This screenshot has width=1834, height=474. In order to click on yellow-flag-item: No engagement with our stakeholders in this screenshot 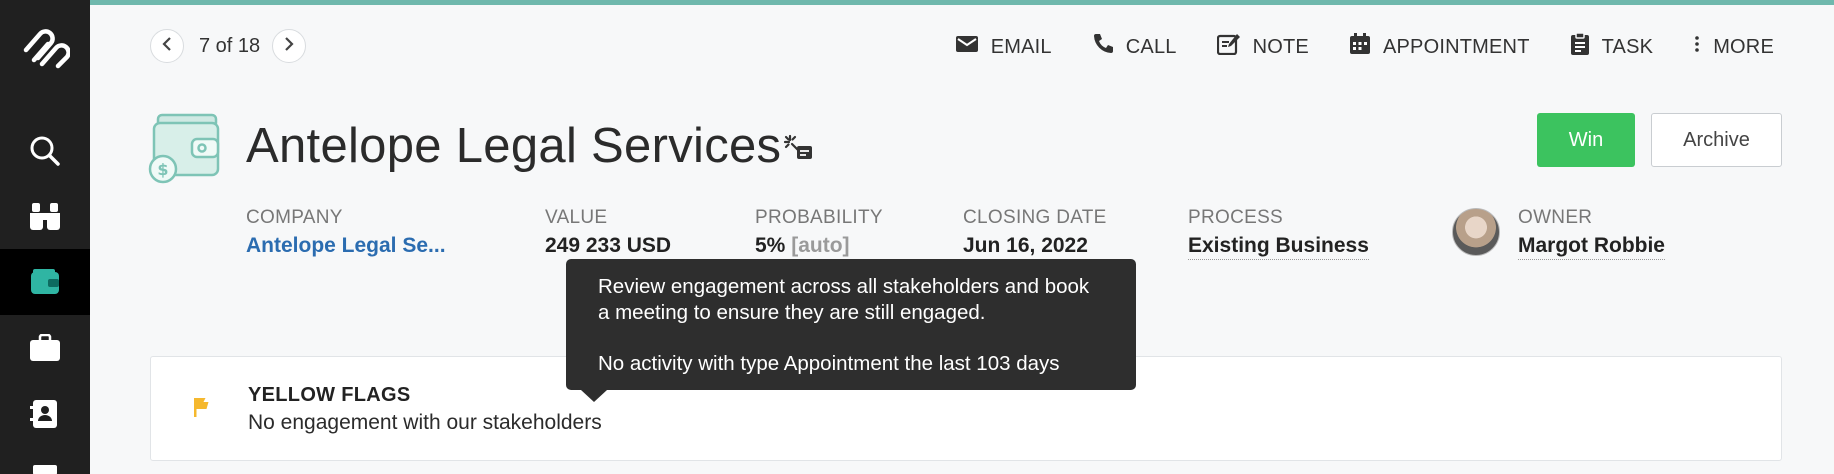, I will do `click(425, 423)`.